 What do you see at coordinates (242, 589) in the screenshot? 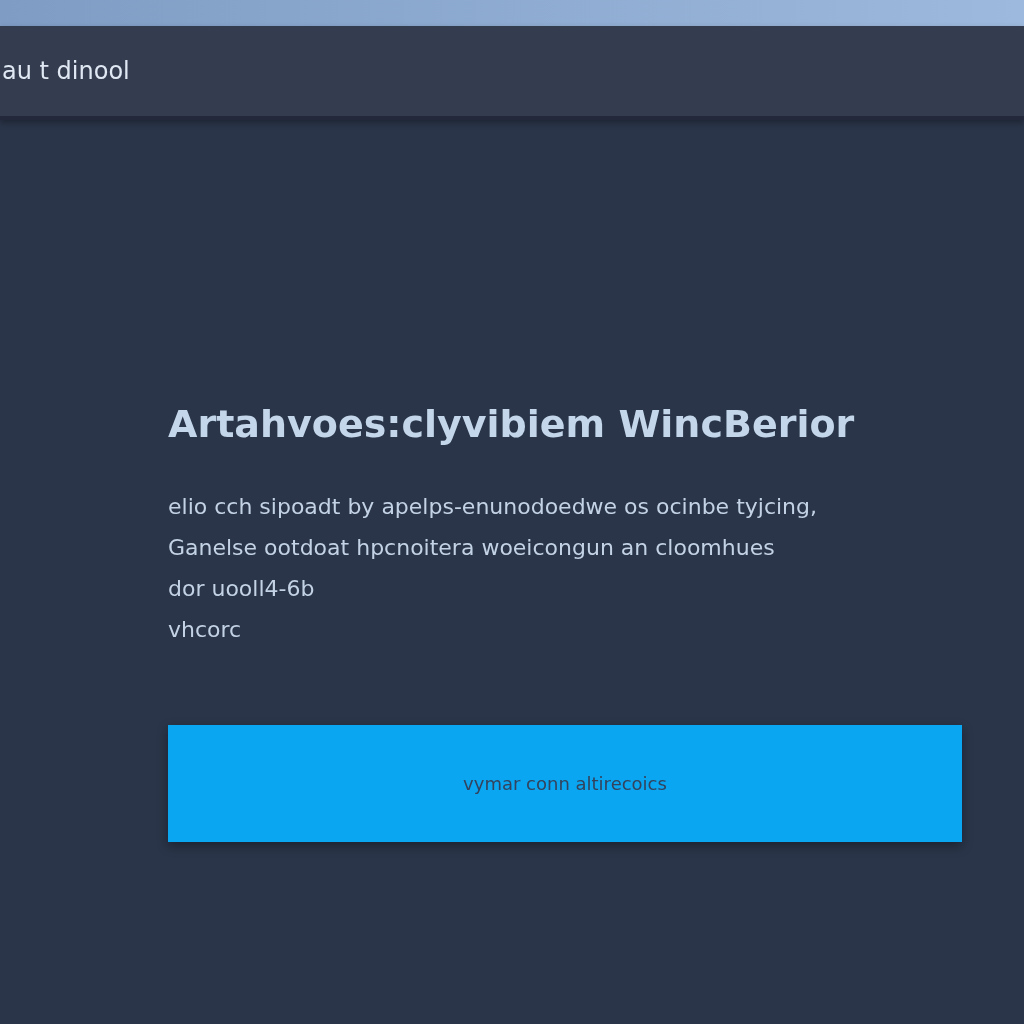
I see `paragraph-line: dor uooll4-6b` at bounding box center [242, 589].